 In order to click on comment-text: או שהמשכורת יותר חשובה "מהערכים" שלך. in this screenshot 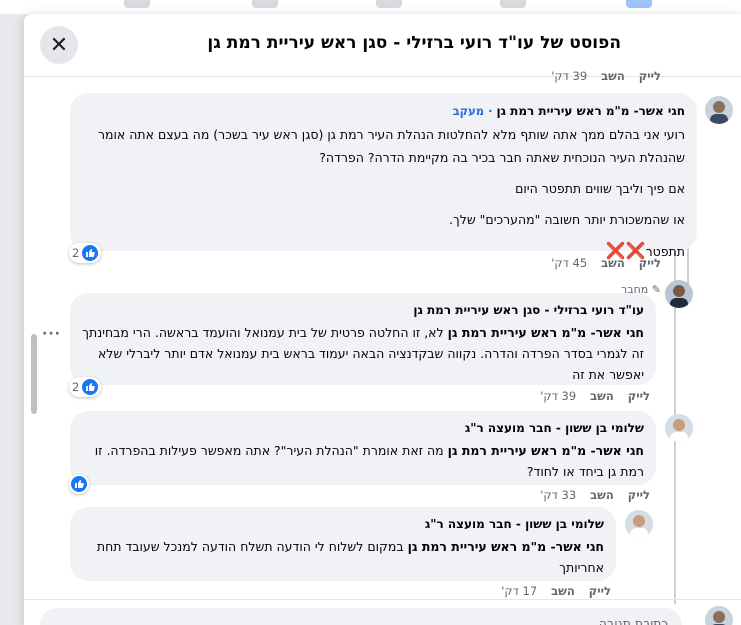, I will do `click(567, 219)`.